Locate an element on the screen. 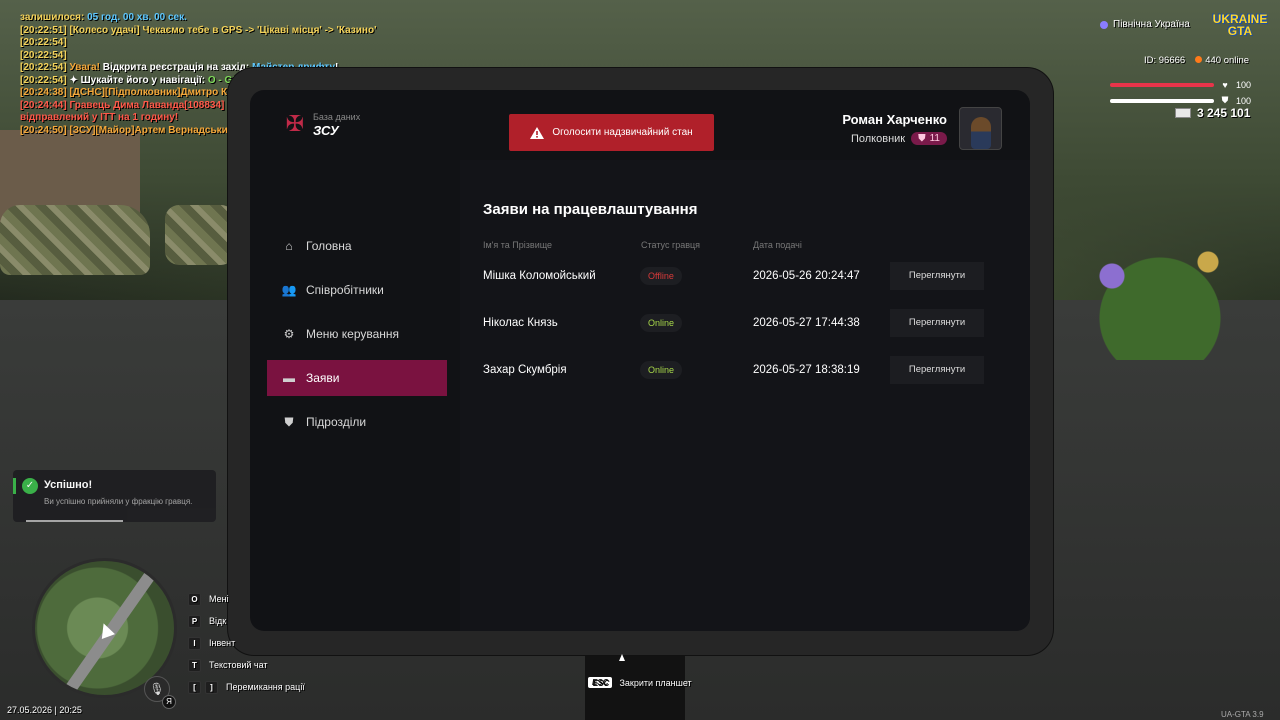 Image resolution: width=1280 pixels, height=720 pixels. chat-line: залишилося: 05 год. 00 хв. 00 сек. is located at coordinates (205, 18).